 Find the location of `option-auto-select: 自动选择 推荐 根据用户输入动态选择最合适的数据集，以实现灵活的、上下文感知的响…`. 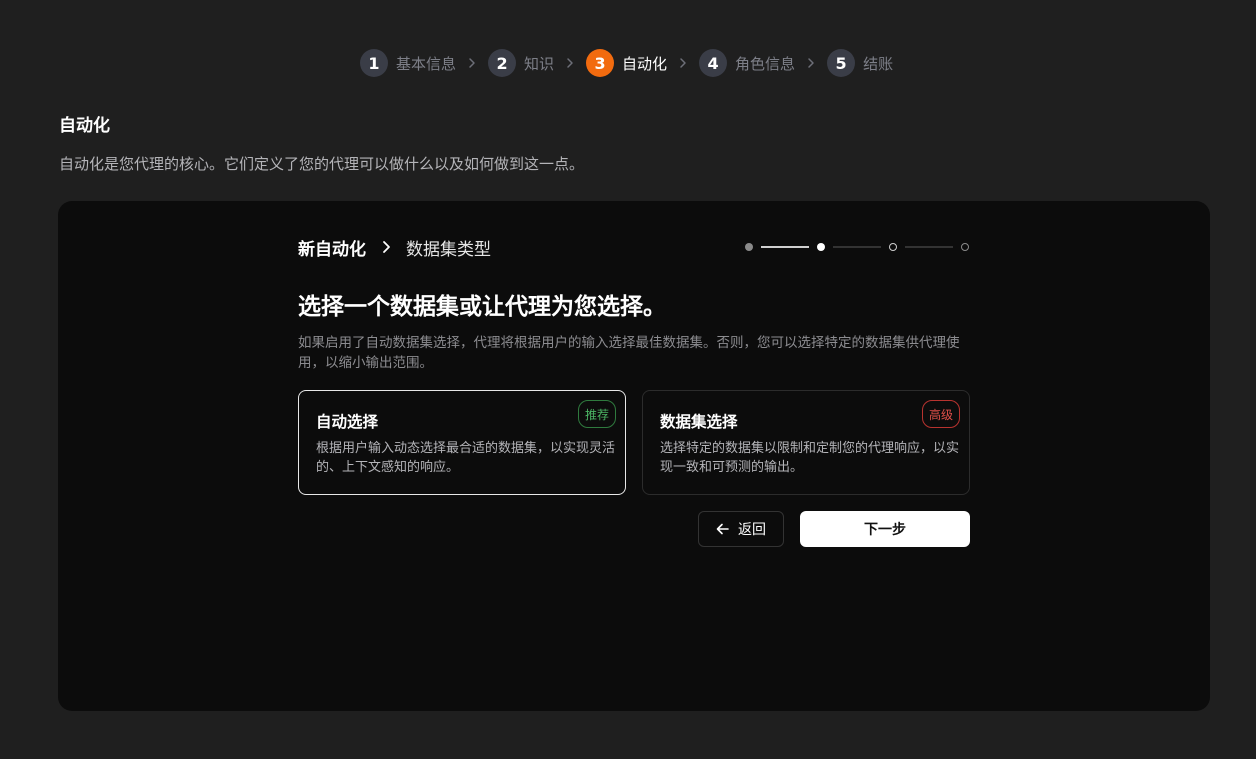

option-auto-select: 自动选择 推荐 根据用户输入动态选择最合适的数据集，以实现灵活的、上下文感知的响… is located at coordinates (462, 442).